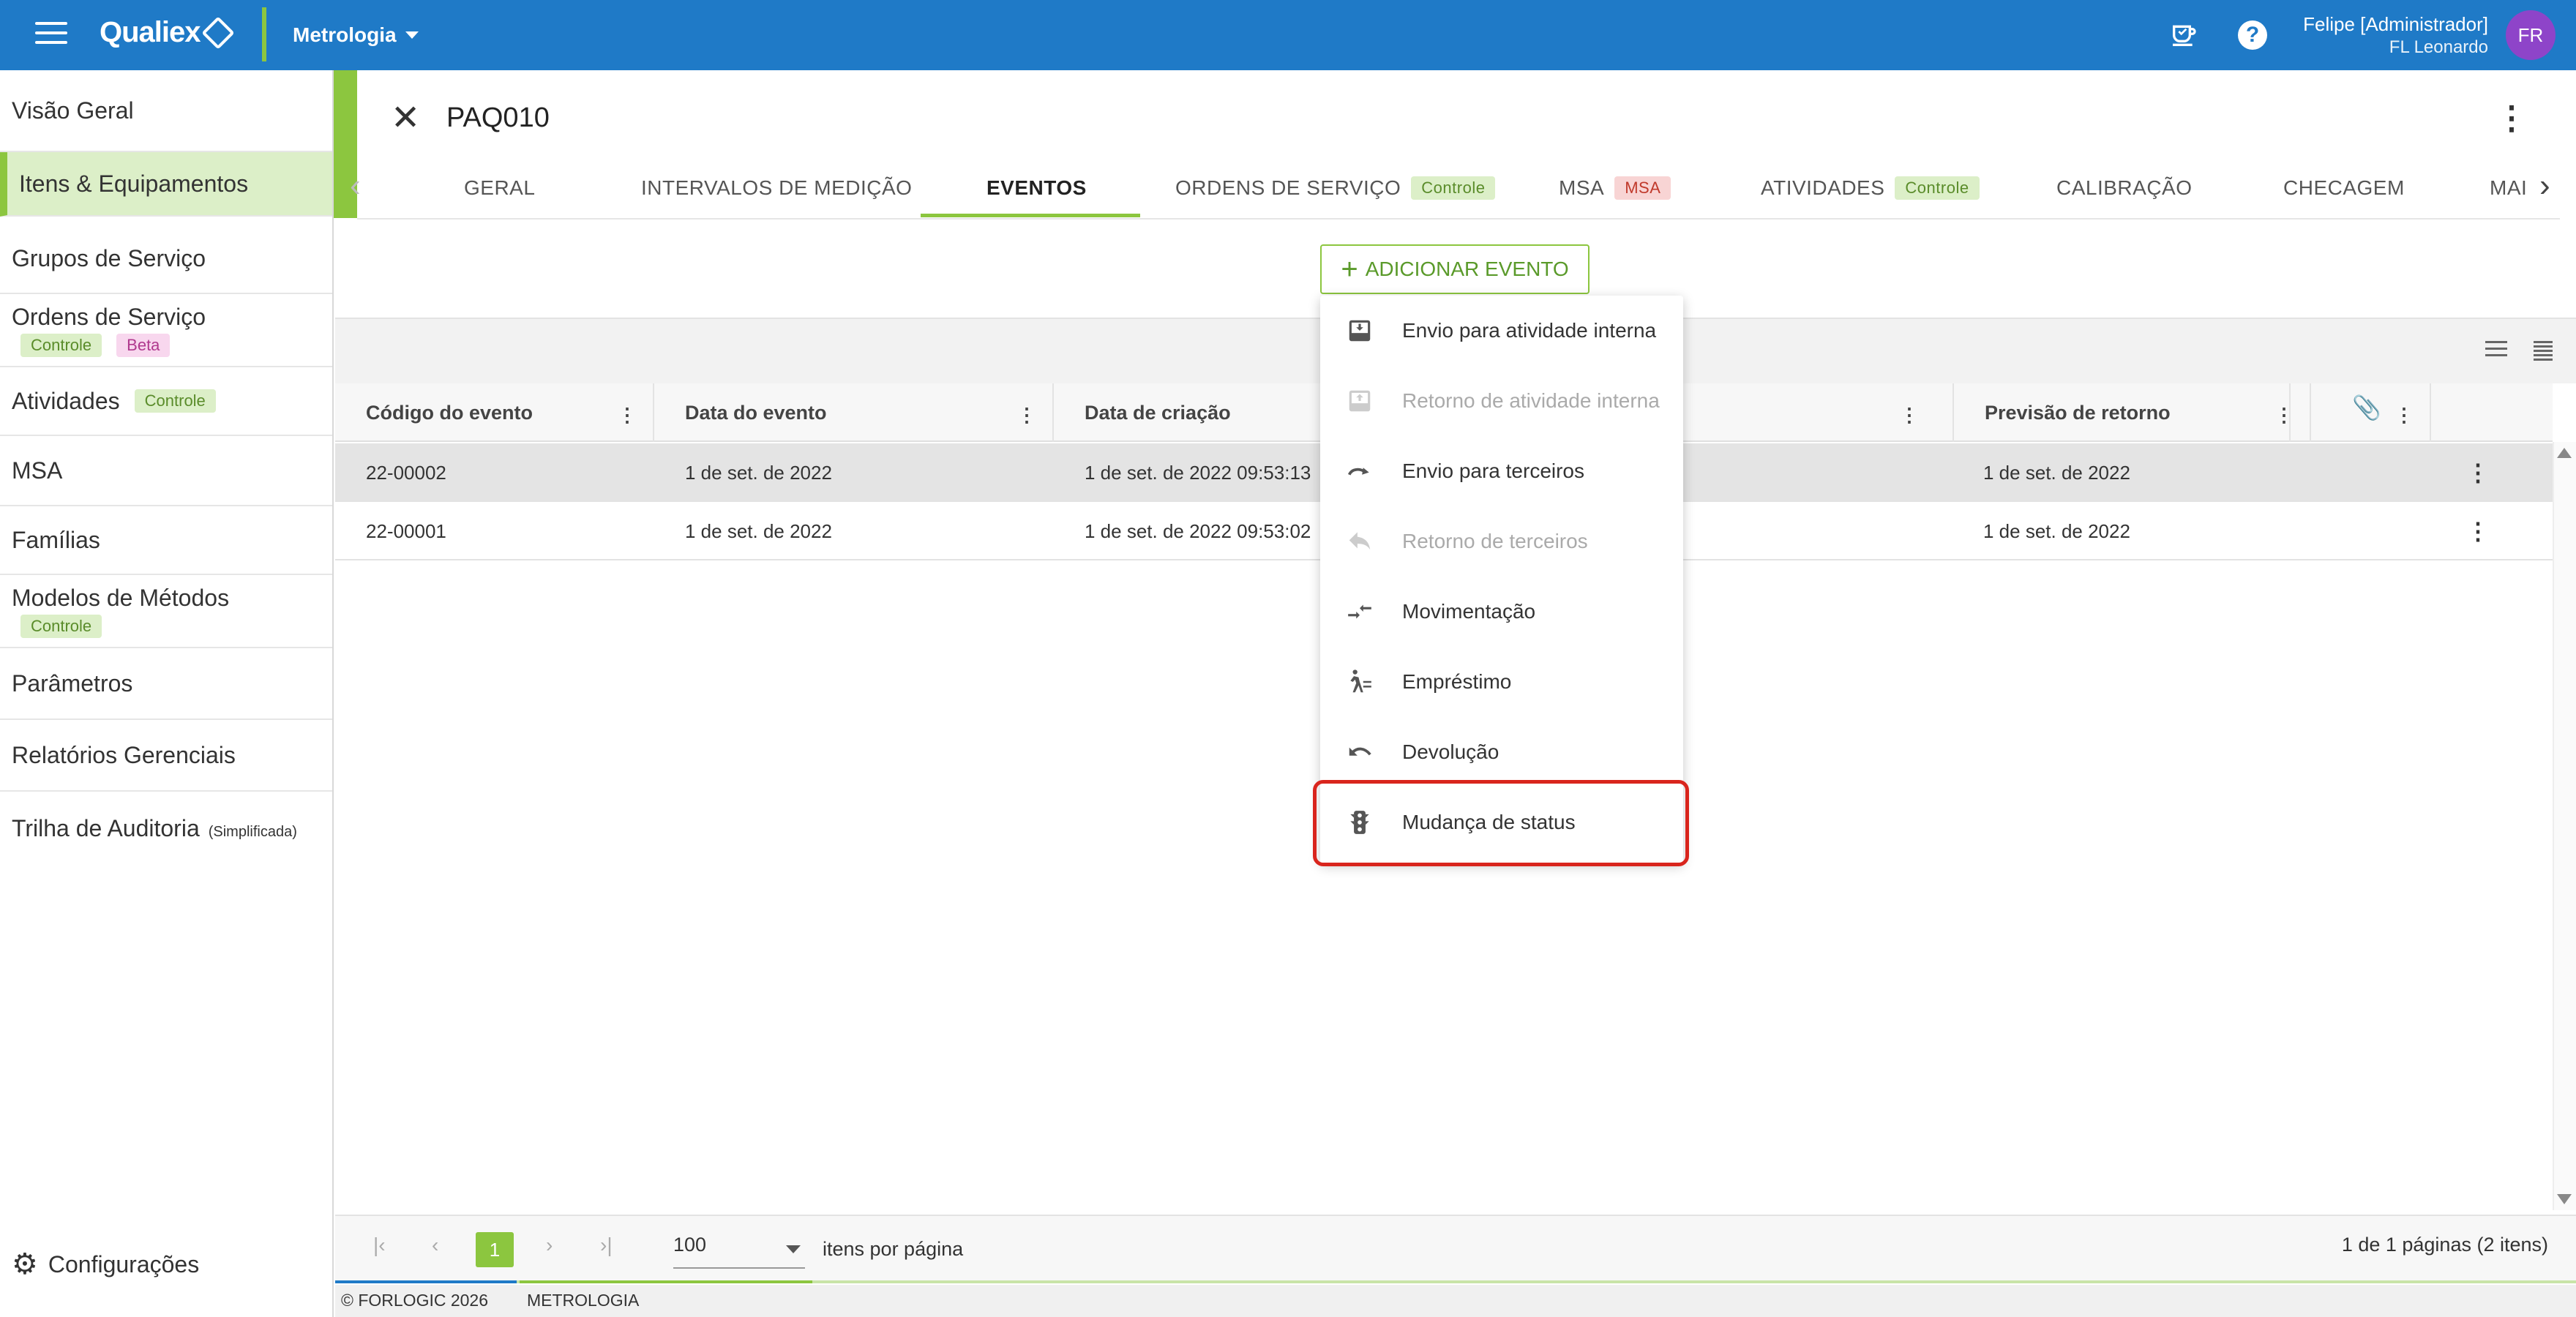 The image size is (2576, 1317). I want to click on brand-logo: Qualiex, so click(167, 32).